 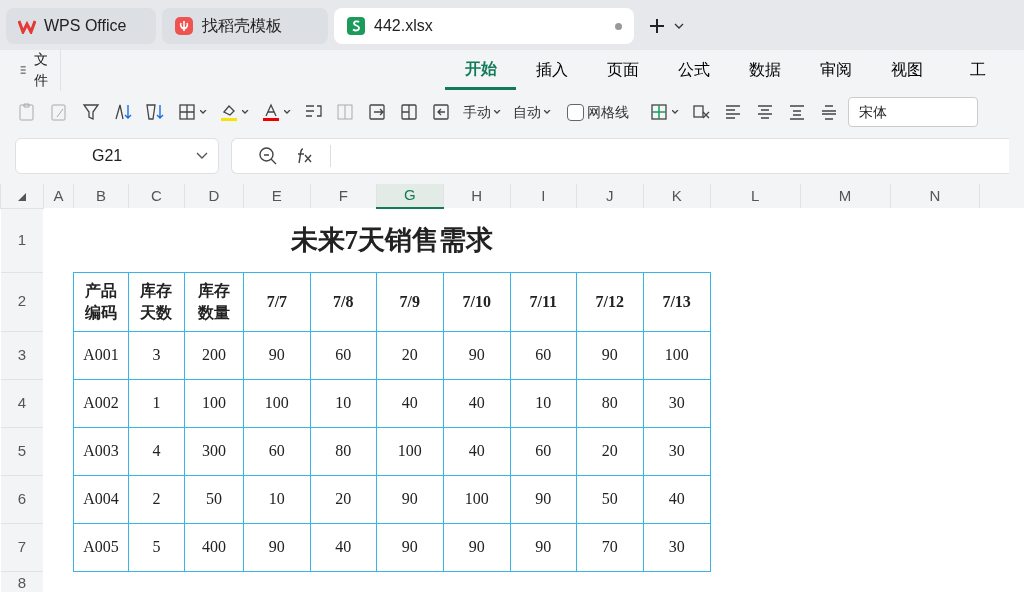 What do you see at coordinates (214, 355) in the screenshot?
I see `table-cell: 200` at bounding box center [214, 355].